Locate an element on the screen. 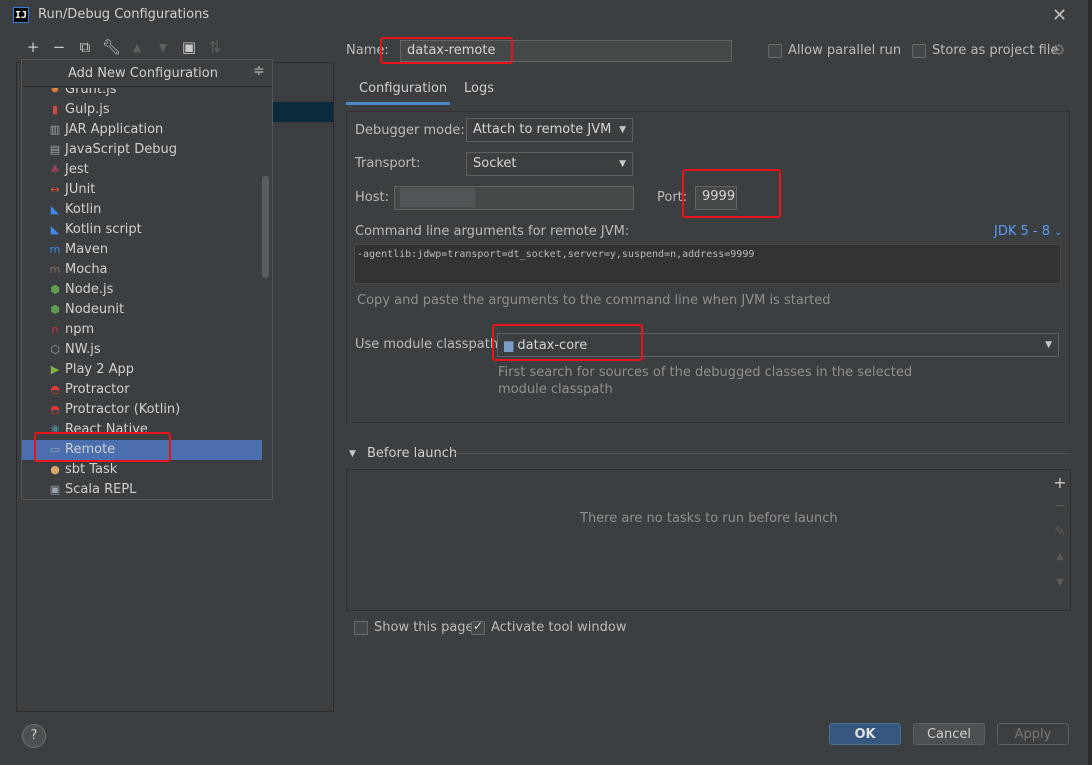  grunt-icon: ✹ is located at coordinates (55, 92).